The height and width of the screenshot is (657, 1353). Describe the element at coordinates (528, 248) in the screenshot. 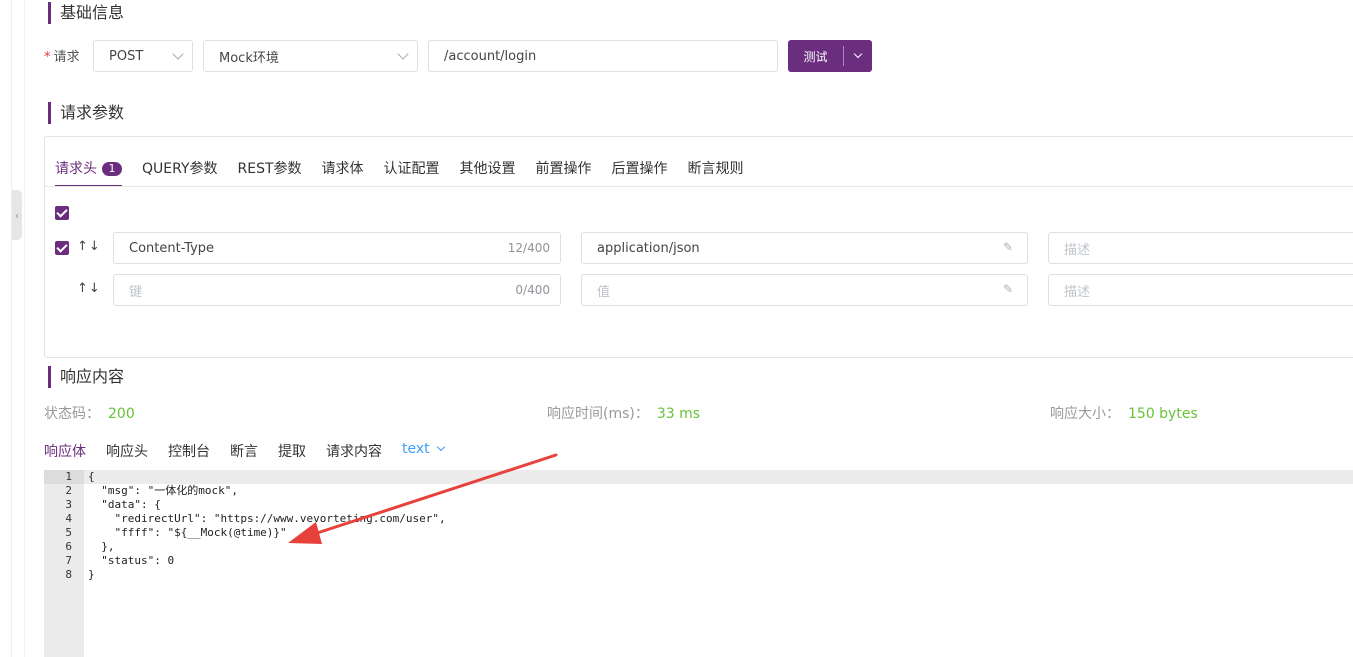

I see `char-count: 12/400` at that location.